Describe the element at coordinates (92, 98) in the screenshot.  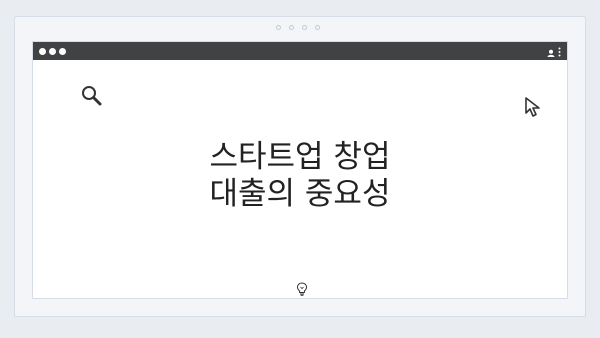
I see `search-icon` at that location.